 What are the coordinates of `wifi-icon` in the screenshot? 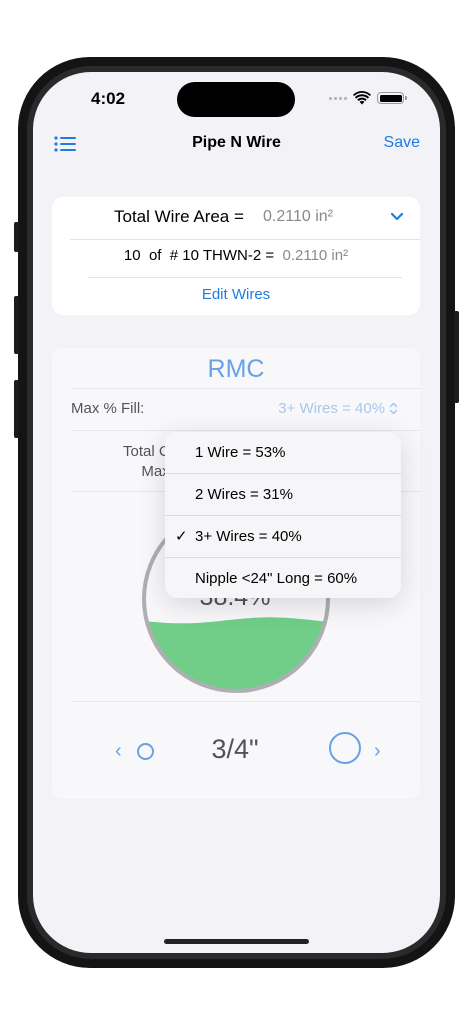 It's located at (362, 98).